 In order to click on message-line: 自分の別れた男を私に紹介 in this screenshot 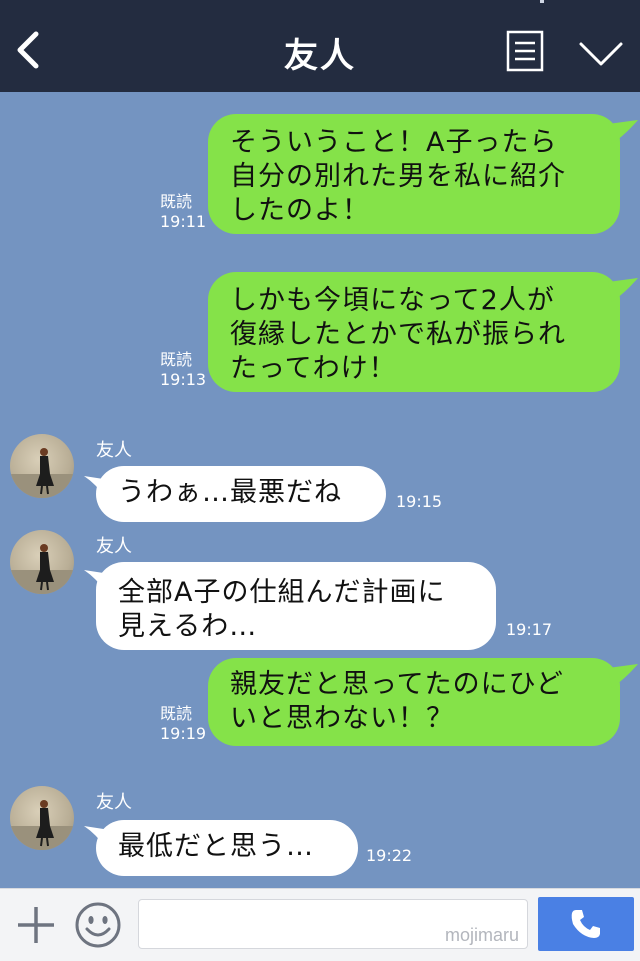, I will do `click(398, 176)`.